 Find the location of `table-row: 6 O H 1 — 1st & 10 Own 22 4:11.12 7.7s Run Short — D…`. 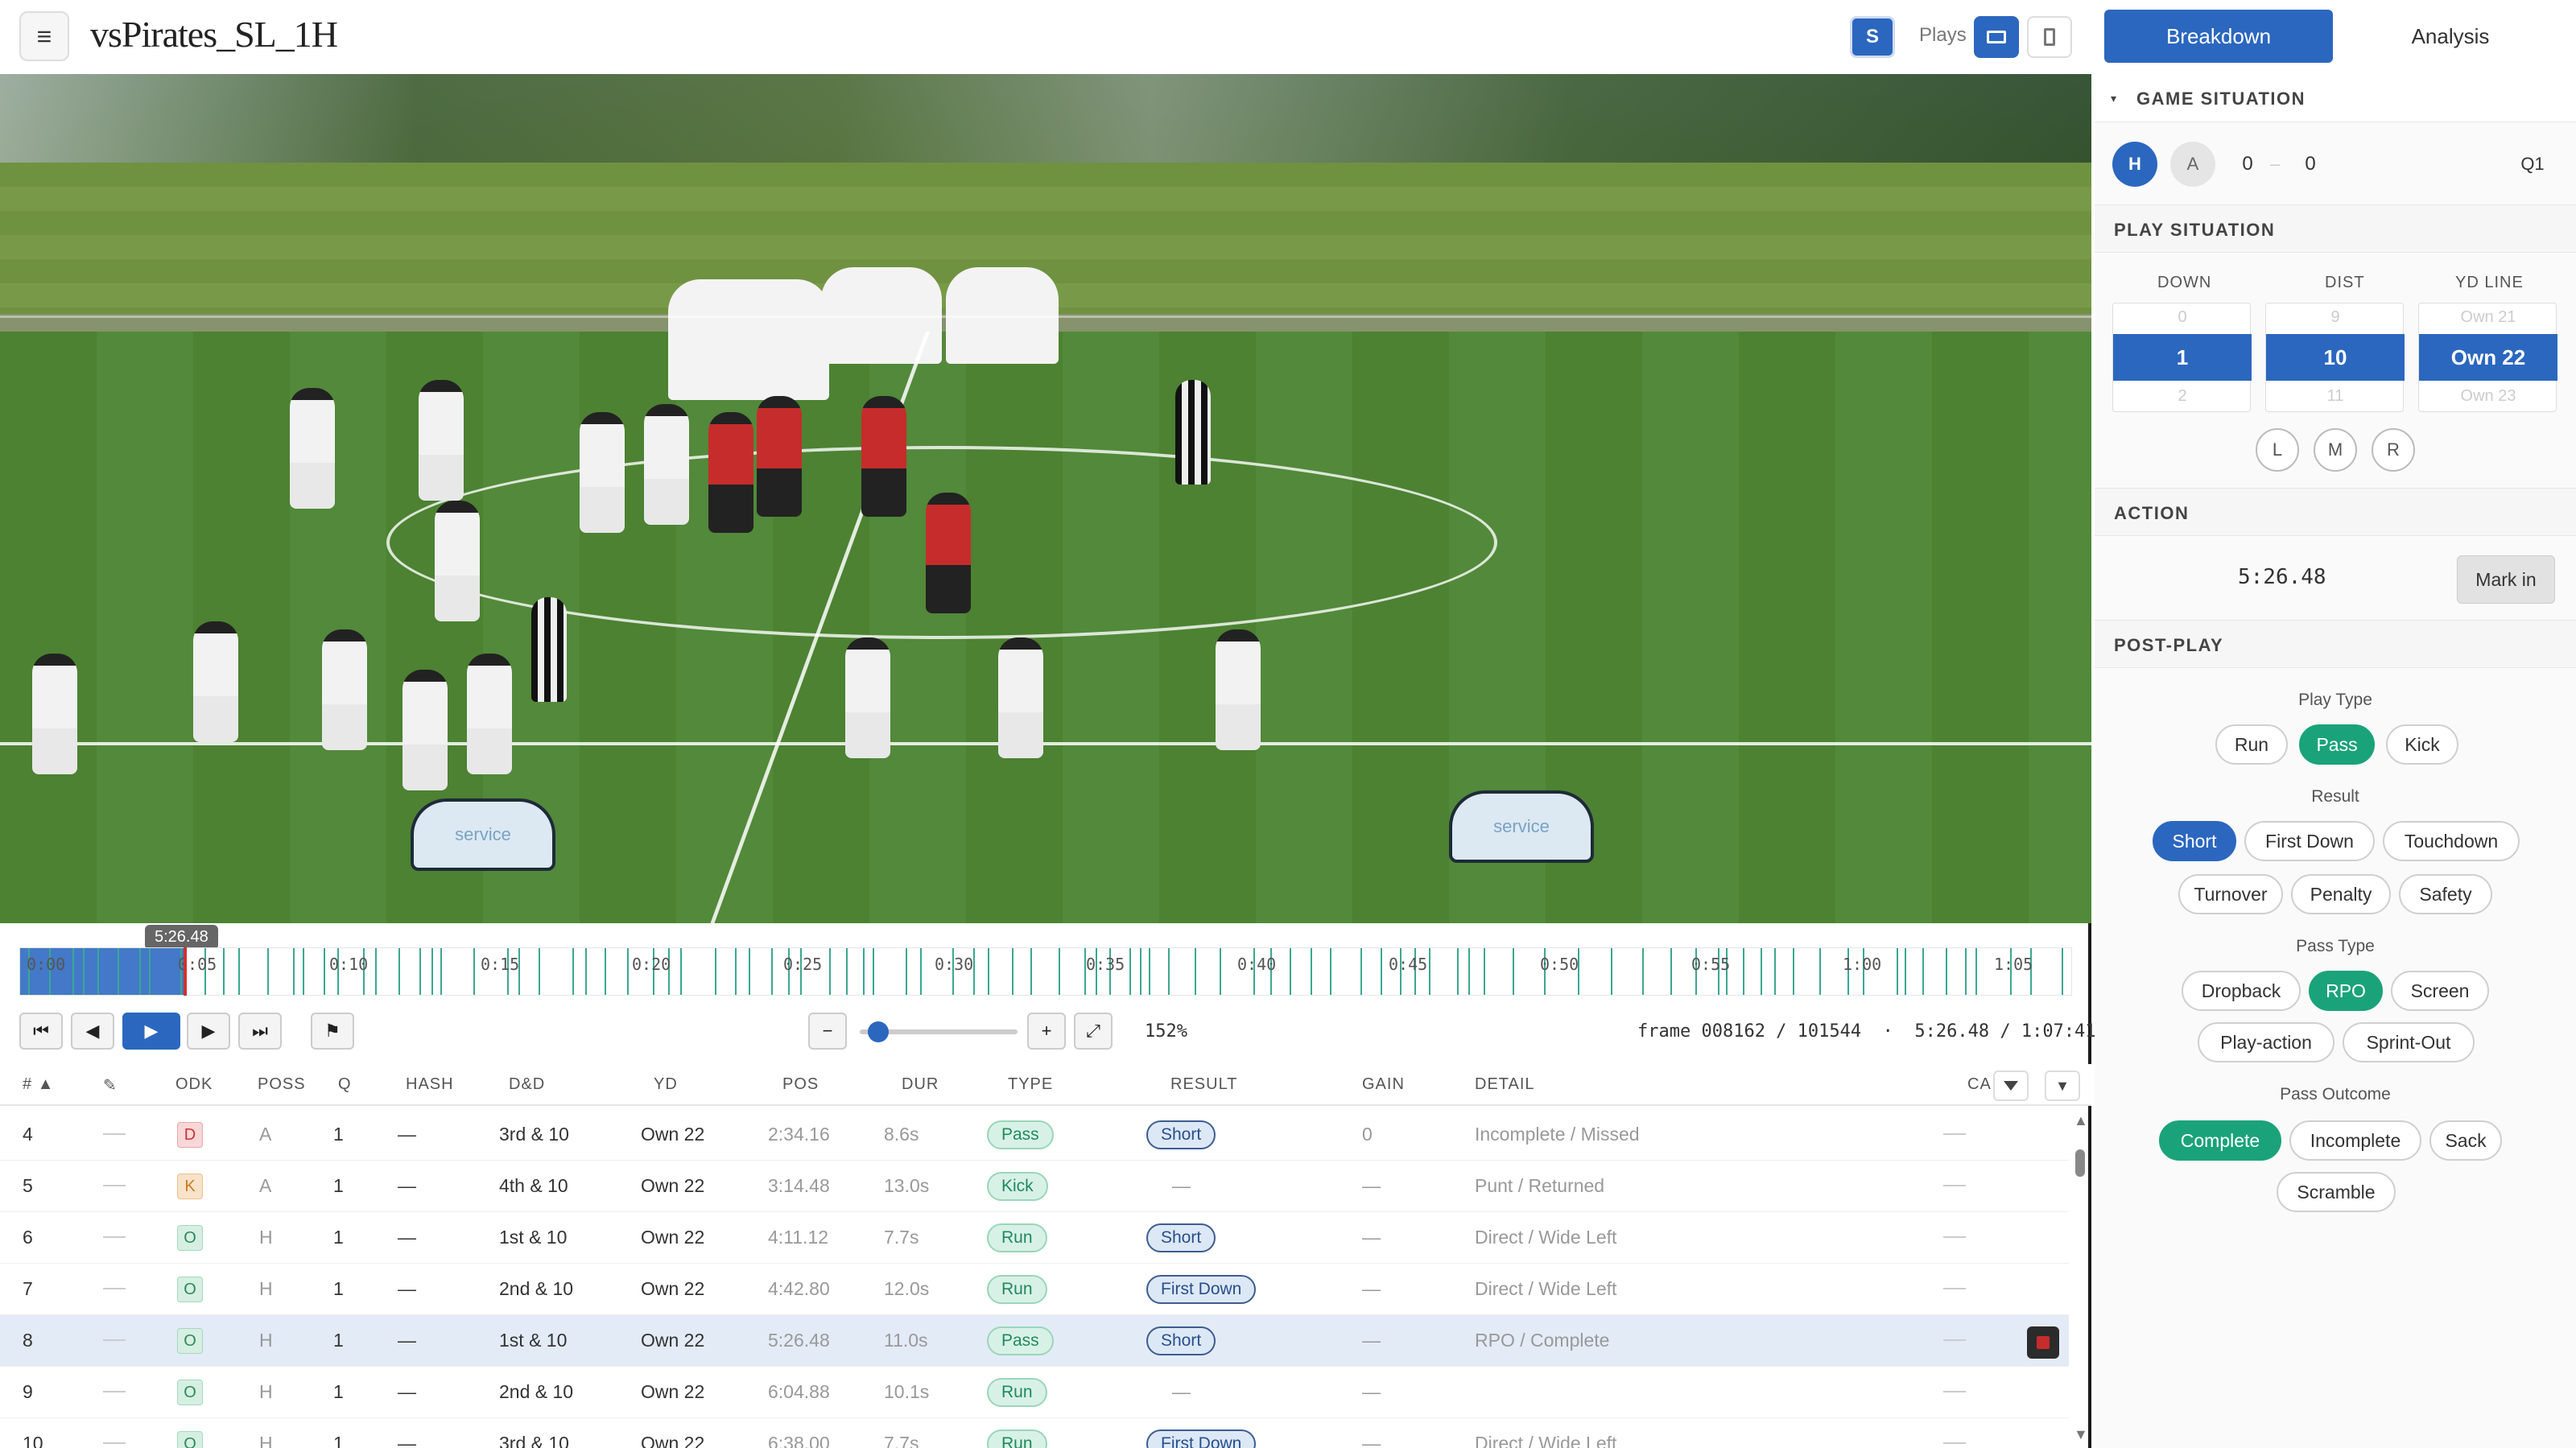

table-row: 6 O H 1 — 1st & 10 Own 22 4:11.12 7.7s Run Short — D… is located at coordinates (1034, 1238).